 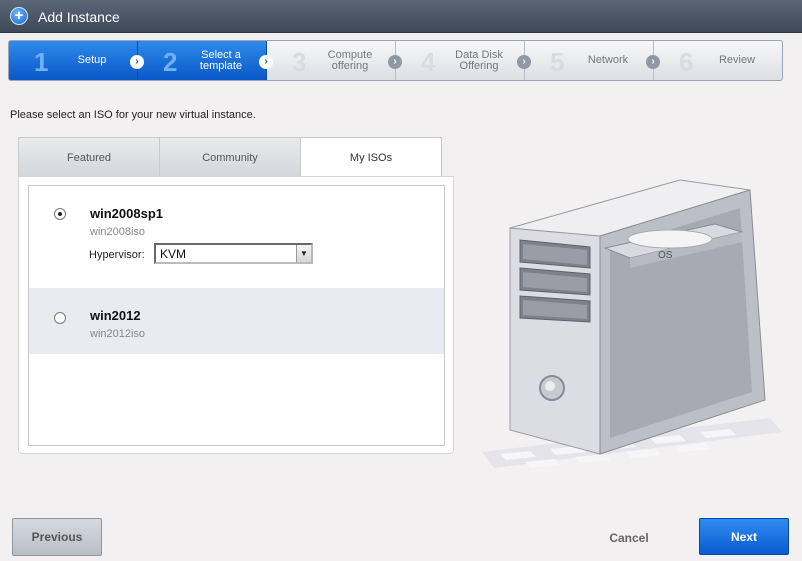 I want to click on chevron-down-icon: ▼, so click(x=303, y=253).